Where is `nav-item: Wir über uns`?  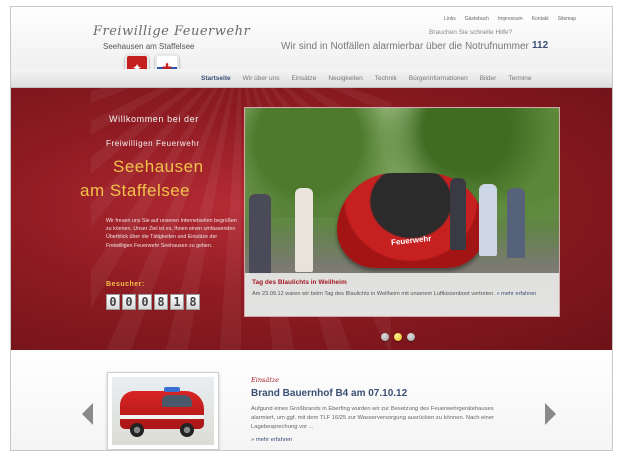 nav-item: Wir über uns is located at coordinates (261, 78).